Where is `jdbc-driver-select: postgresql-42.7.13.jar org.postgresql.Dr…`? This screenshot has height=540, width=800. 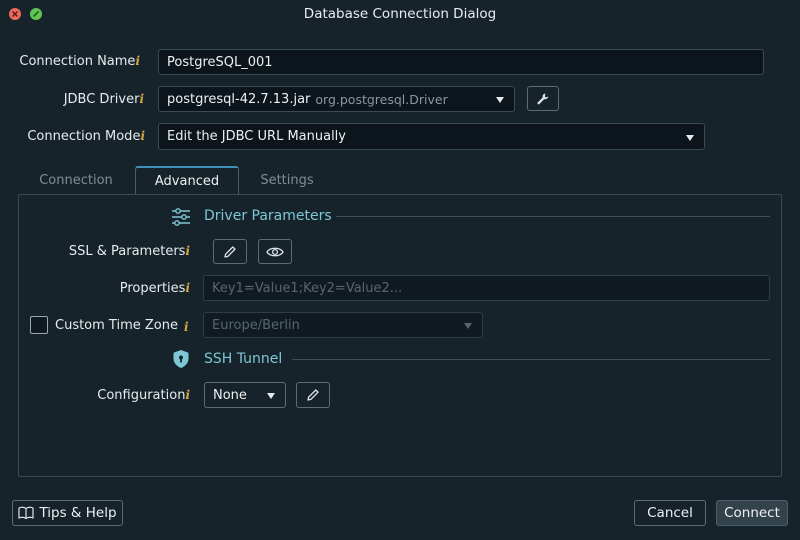
jdbc-driver-select: postgresql-42.7.13.jar org.postgresql.Dr… is located at coordinates (336, 99).